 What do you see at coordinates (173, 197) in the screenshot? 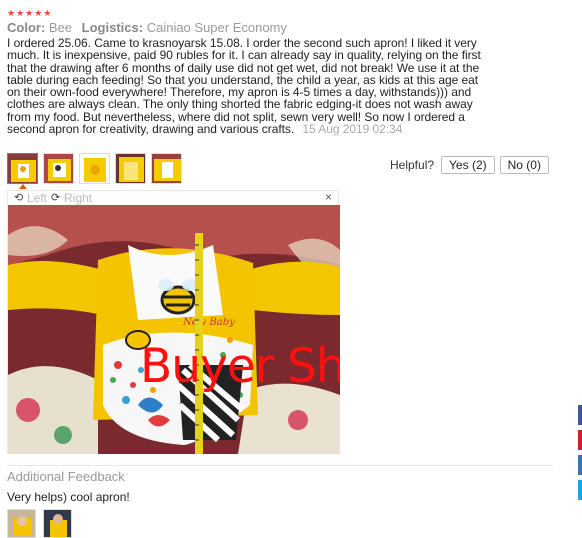
I see `photo-viewer-toolbar: ⟲ Left ⟳ Right ×` at bounding box center [173, 197].